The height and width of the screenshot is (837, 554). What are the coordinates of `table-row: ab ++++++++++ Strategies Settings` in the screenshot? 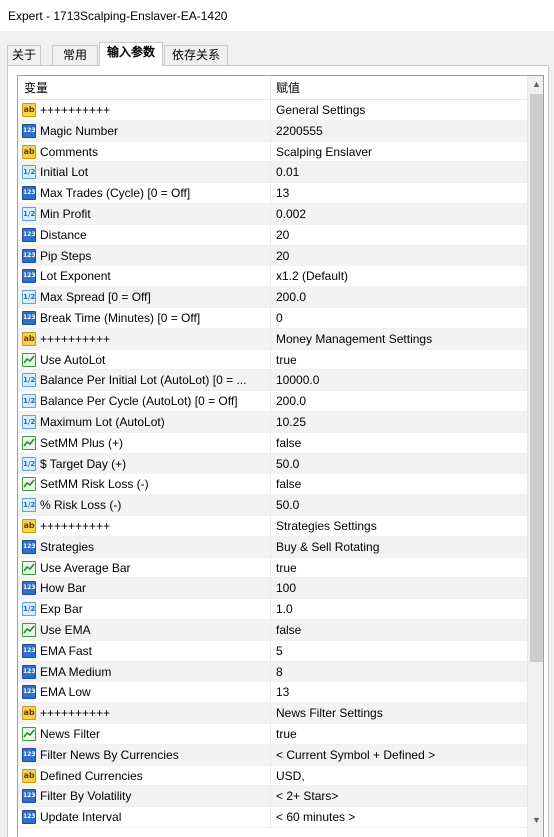 It's located at (272, 526).